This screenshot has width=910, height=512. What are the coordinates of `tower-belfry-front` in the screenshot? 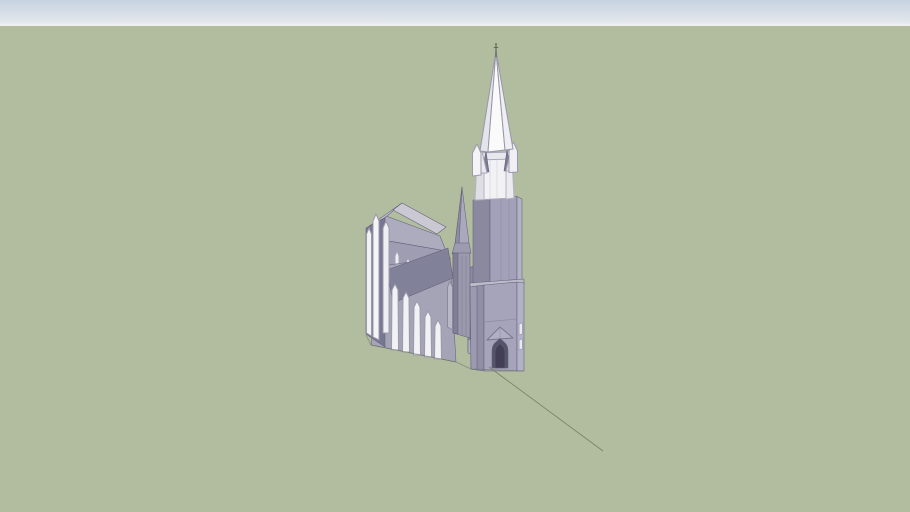 It's located at (503, 240).